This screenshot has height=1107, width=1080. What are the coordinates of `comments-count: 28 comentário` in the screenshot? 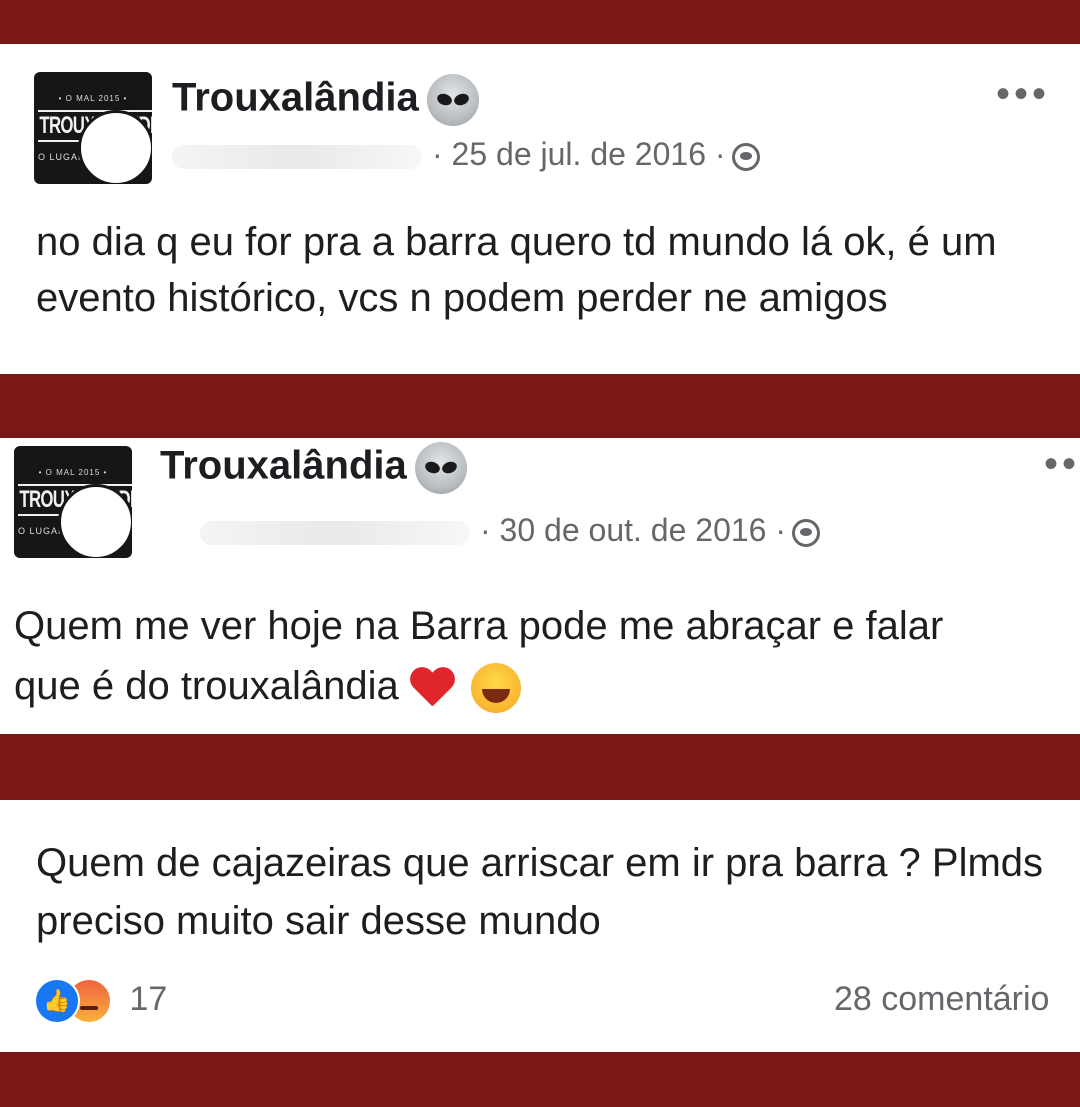 It's located at (941, 999).